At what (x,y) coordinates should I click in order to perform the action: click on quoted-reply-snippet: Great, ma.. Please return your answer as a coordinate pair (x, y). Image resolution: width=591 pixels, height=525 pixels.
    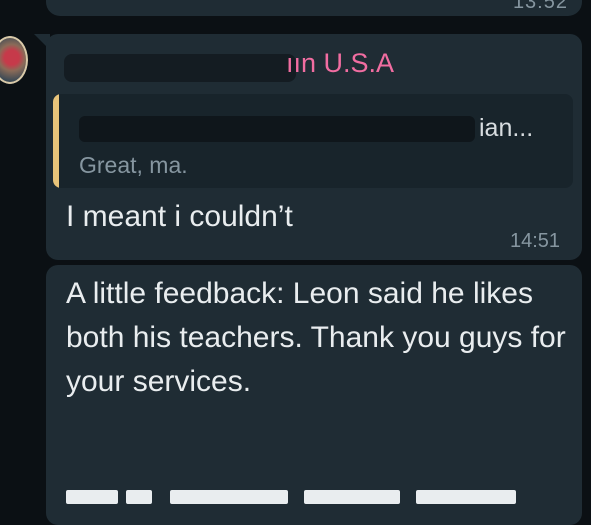
    Looking at the image, I should click on (133, 165).